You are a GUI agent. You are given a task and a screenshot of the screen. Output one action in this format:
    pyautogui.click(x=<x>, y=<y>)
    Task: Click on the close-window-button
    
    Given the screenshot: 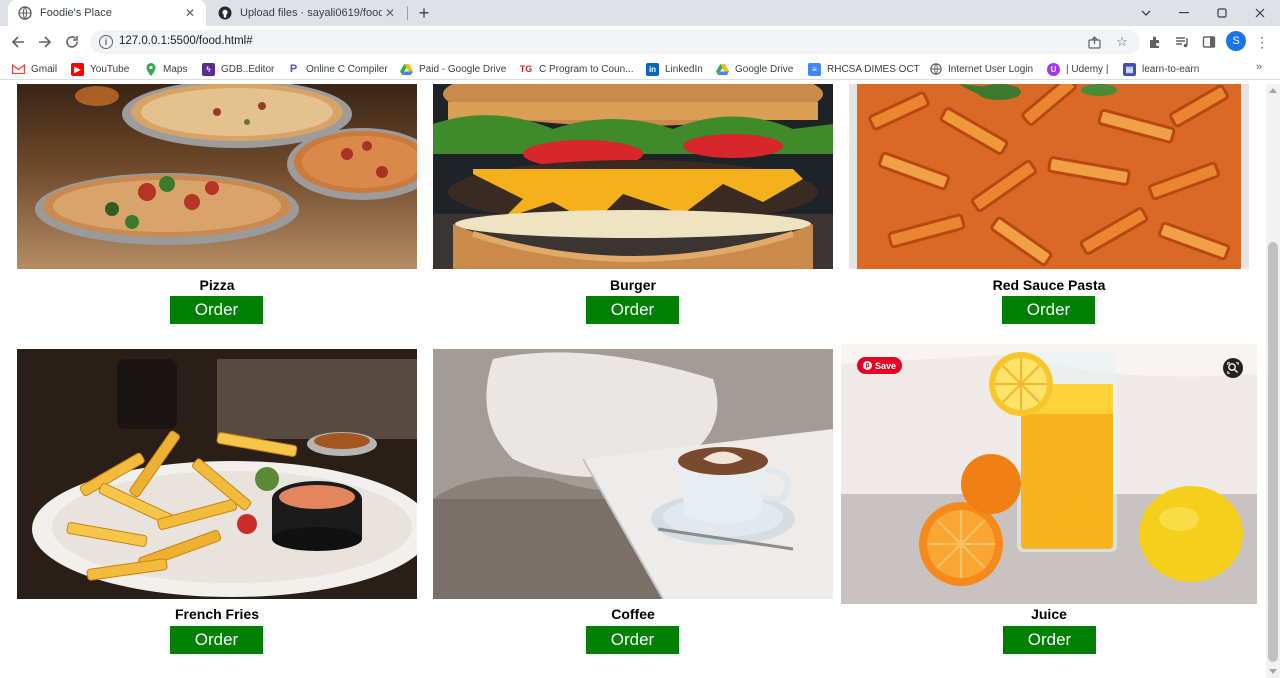 What is the action you would take?
    pyautogui.click(x=1260, y=13)
    